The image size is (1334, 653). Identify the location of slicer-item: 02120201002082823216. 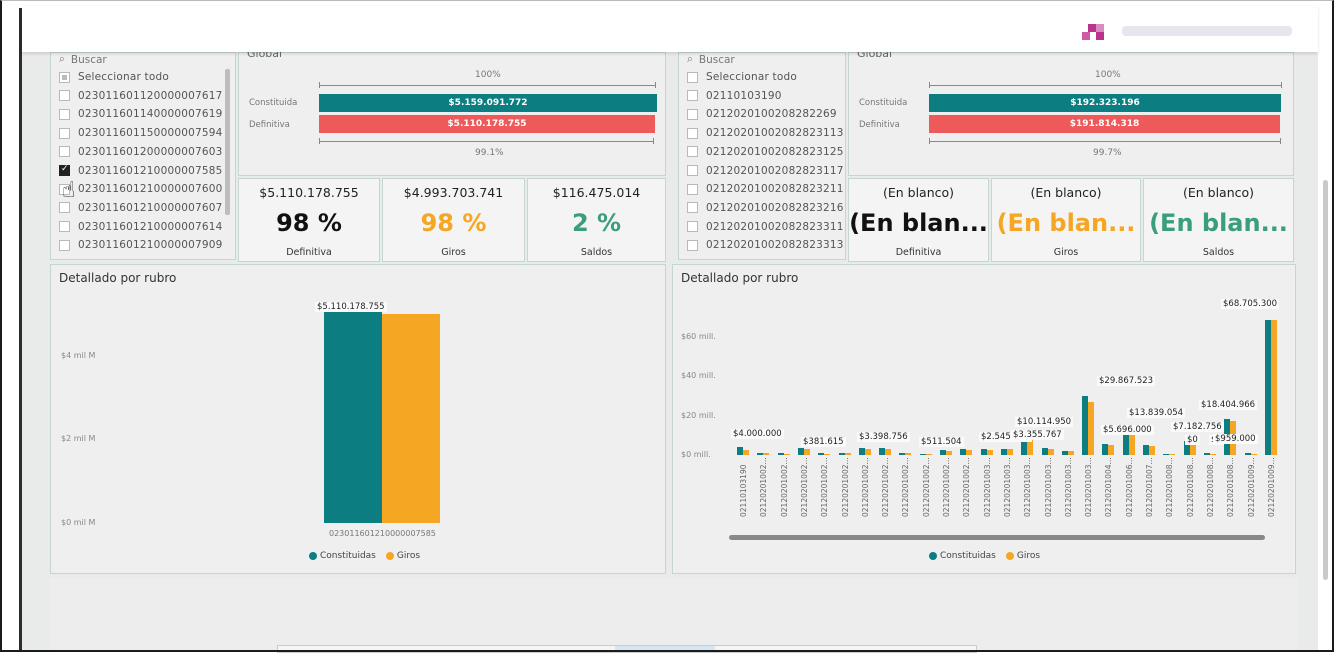
(765, 208).